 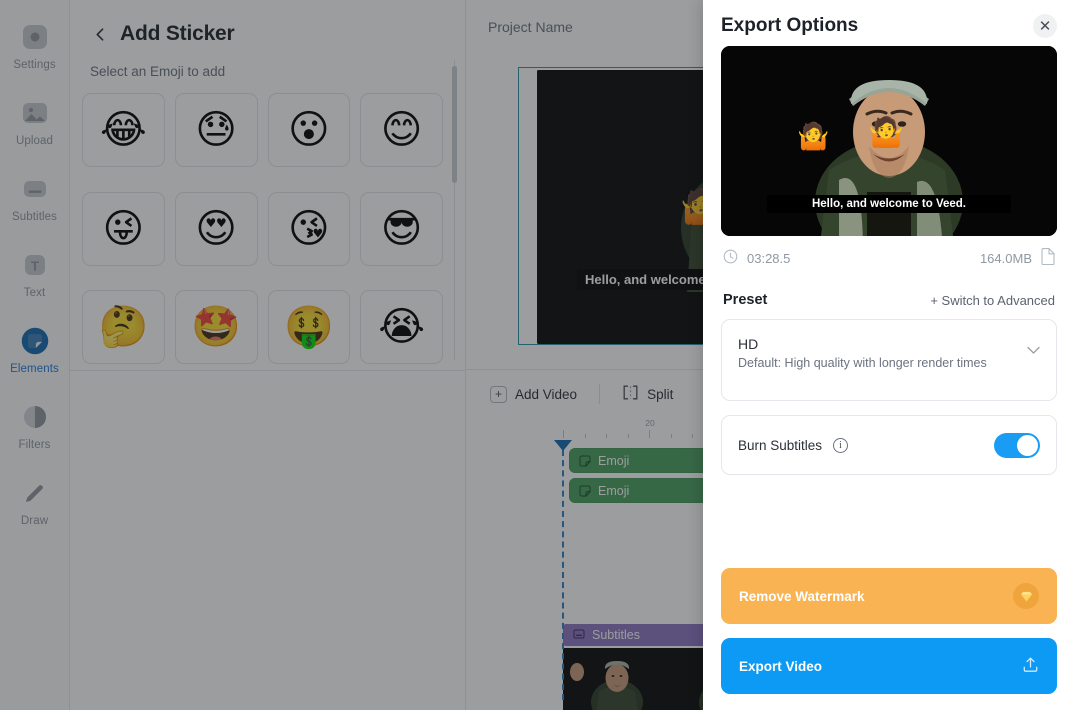 What do you see at coordinates (889, 596) in the screenshot?
I see `remove-watermark-button: Remove Watermark` at bounding box center [889, 596].